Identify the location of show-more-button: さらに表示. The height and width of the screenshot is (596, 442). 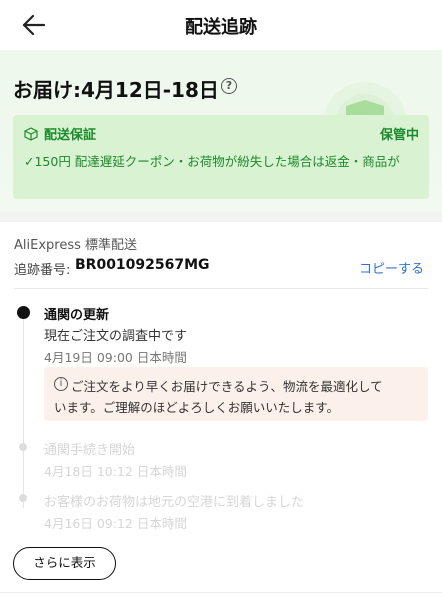
(64, 563).